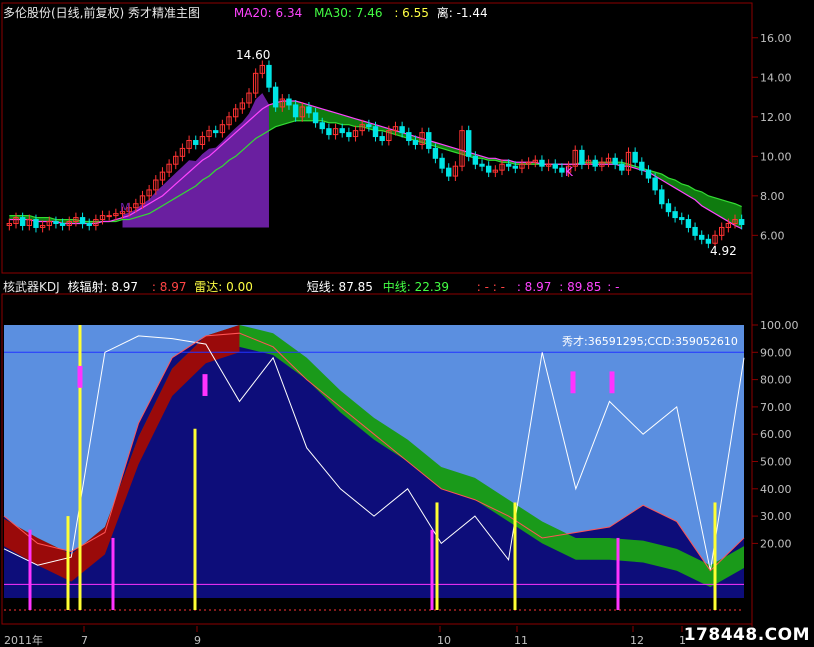 The image size is (814, 647). I want to click on nuke2-label: : 8.97, so click(169, 287).